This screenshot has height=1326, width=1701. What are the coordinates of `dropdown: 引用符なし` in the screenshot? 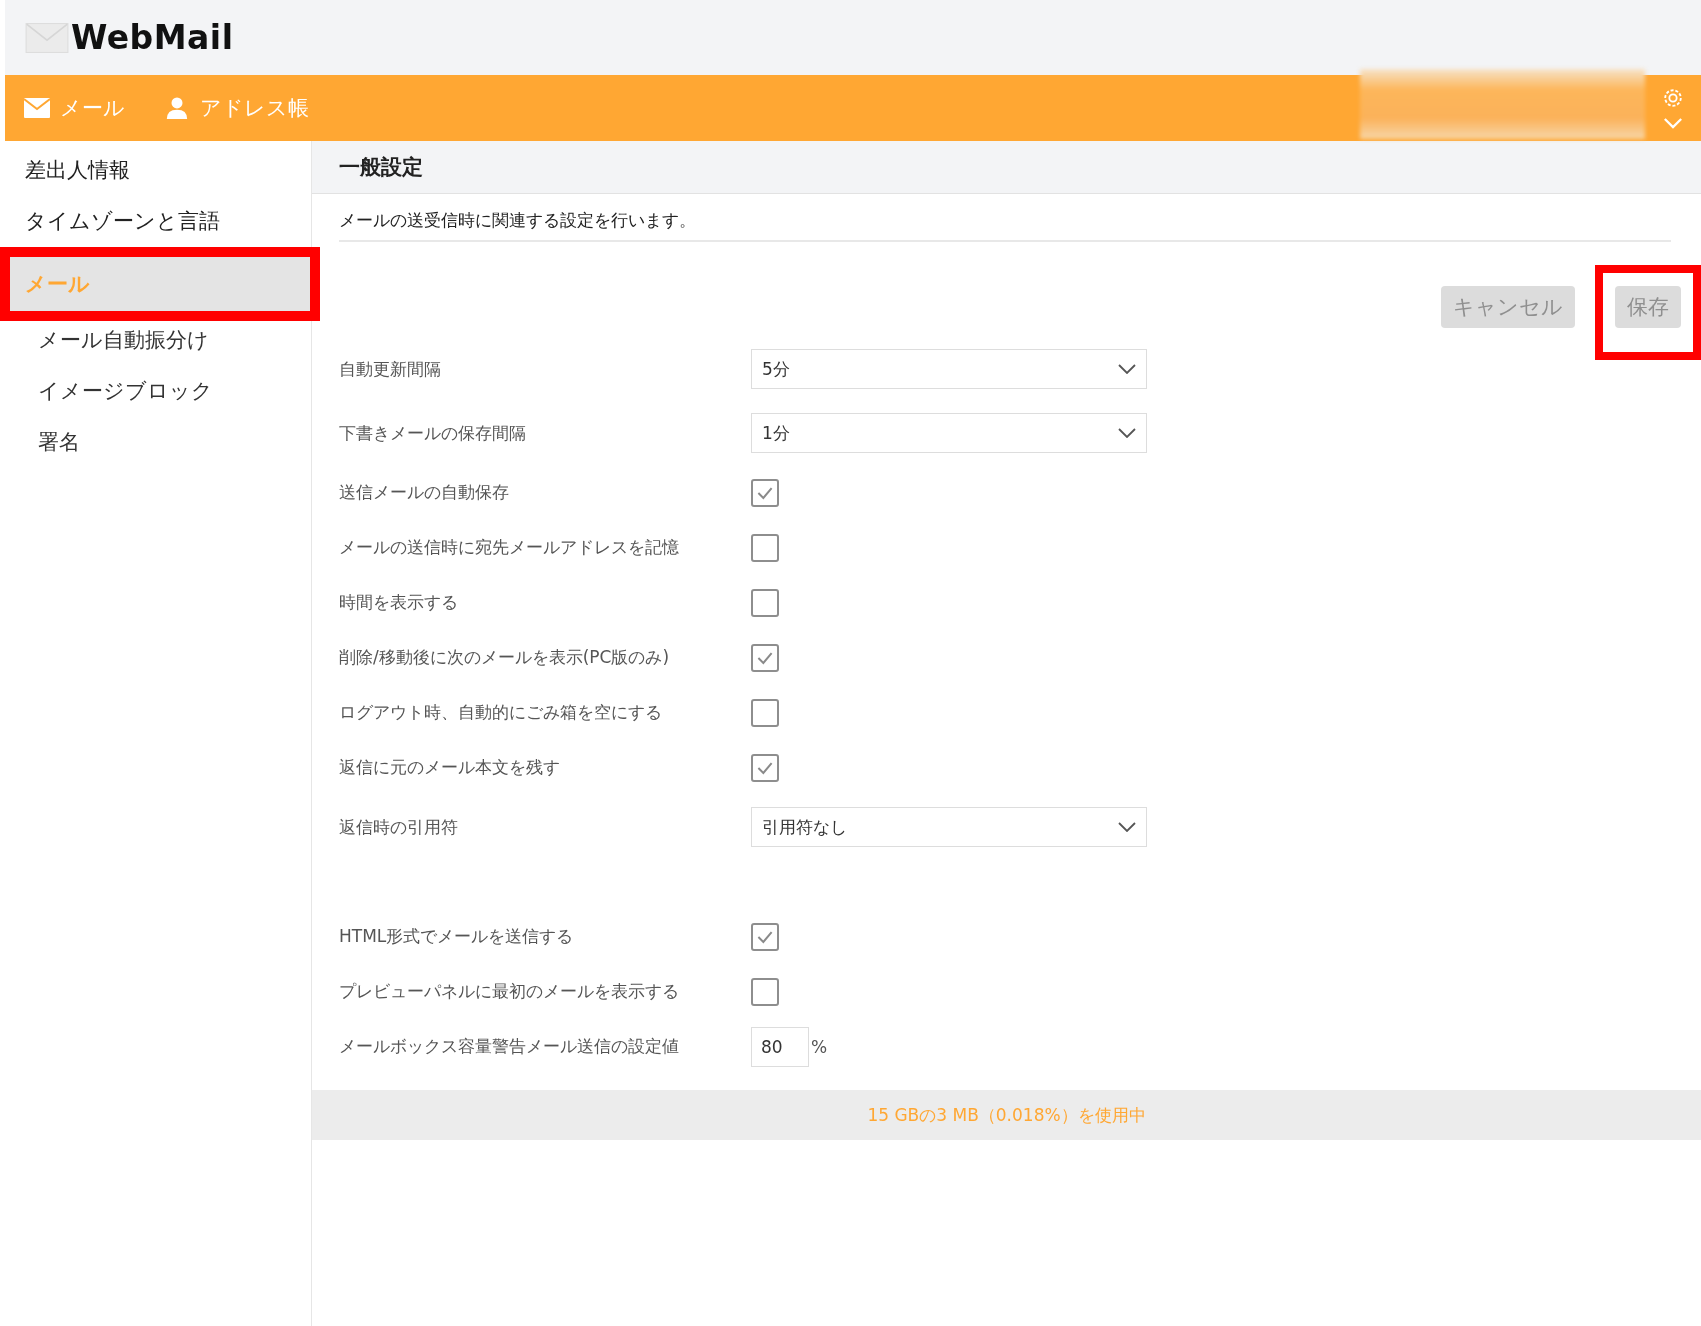 It's located at (949, 827).